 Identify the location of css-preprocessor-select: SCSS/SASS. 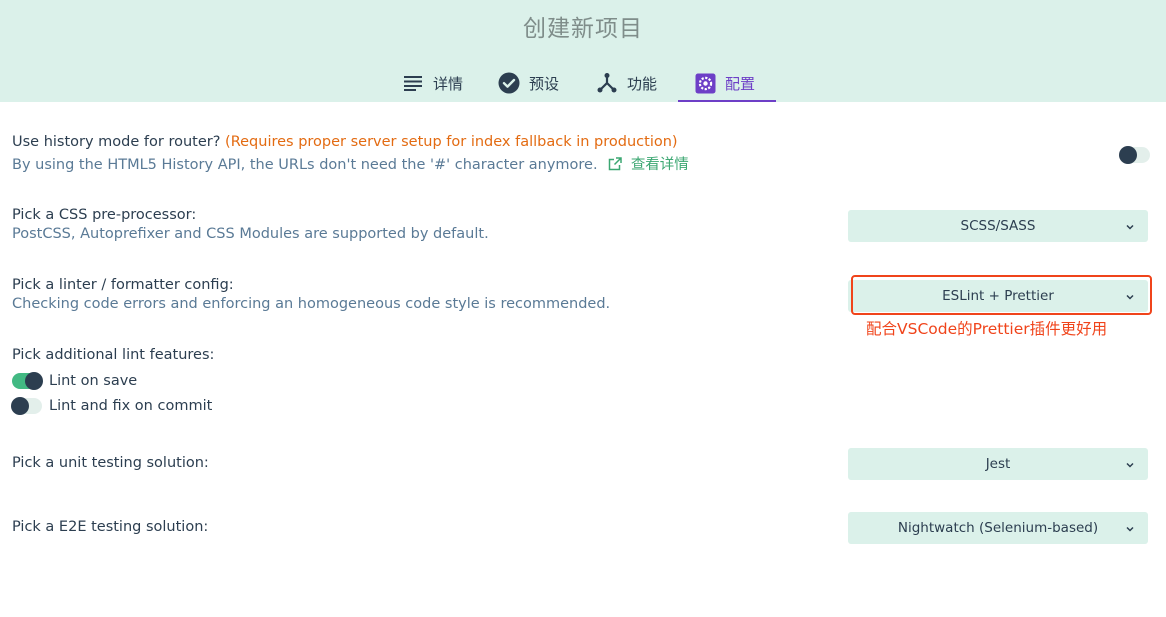
(998, 226).